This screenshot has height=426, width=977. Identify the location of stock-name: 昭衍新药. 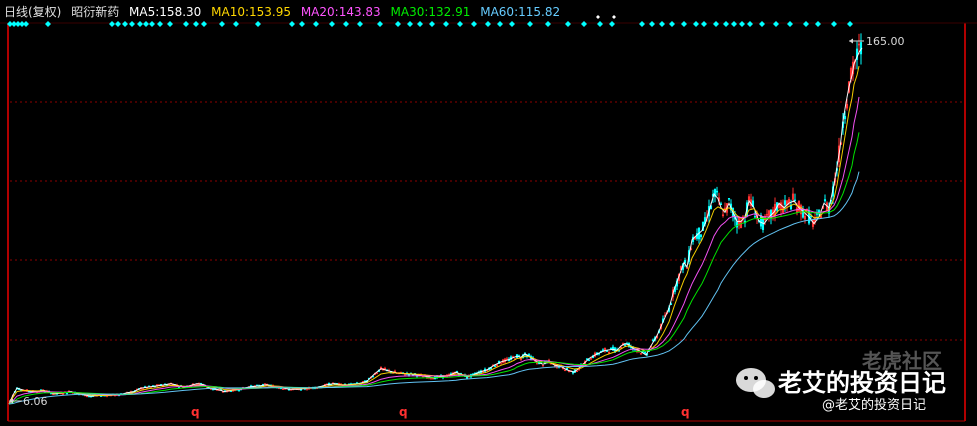
(95, 11).